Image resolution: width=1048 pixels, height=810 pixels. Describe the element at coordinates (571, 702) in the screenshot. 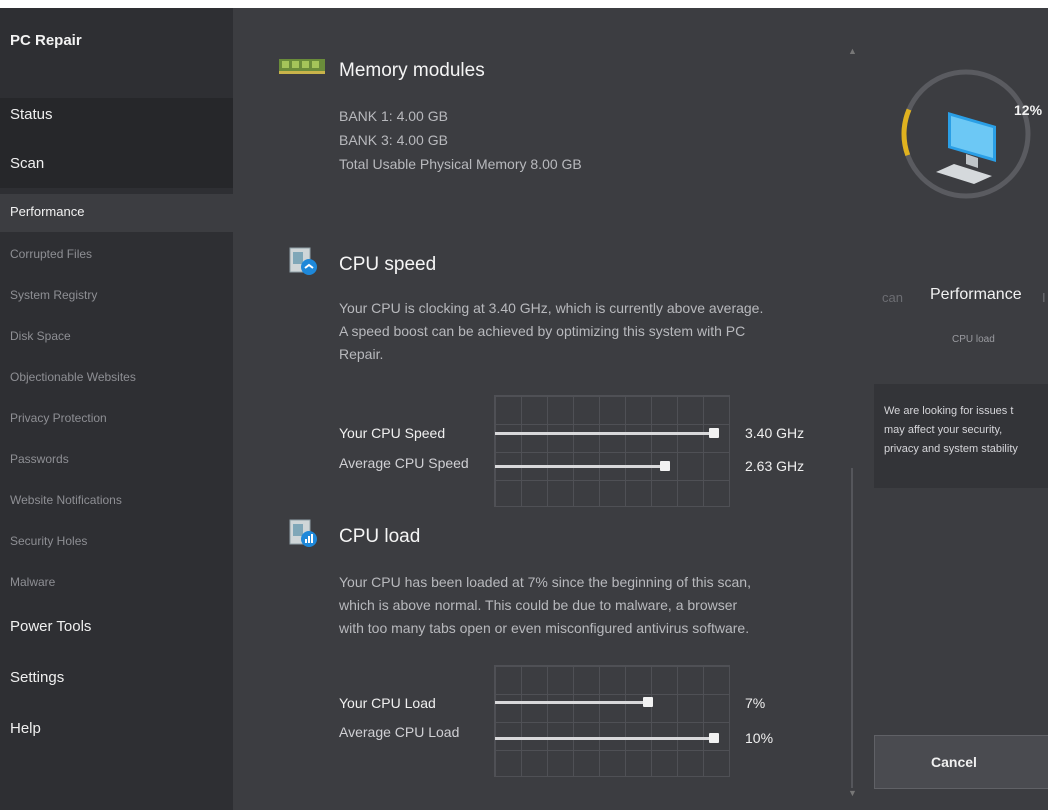

I see `your-cpu-load-bar` at that location.